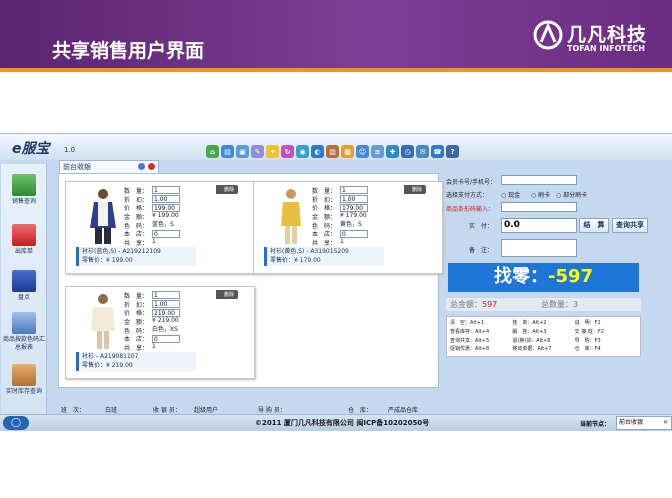 The width and height of the screenshot is (672, 498). What do you see at coordinates (354, 207) in the screenshot?
I see `price-input: 179.00` at bounding box center [354, 207].